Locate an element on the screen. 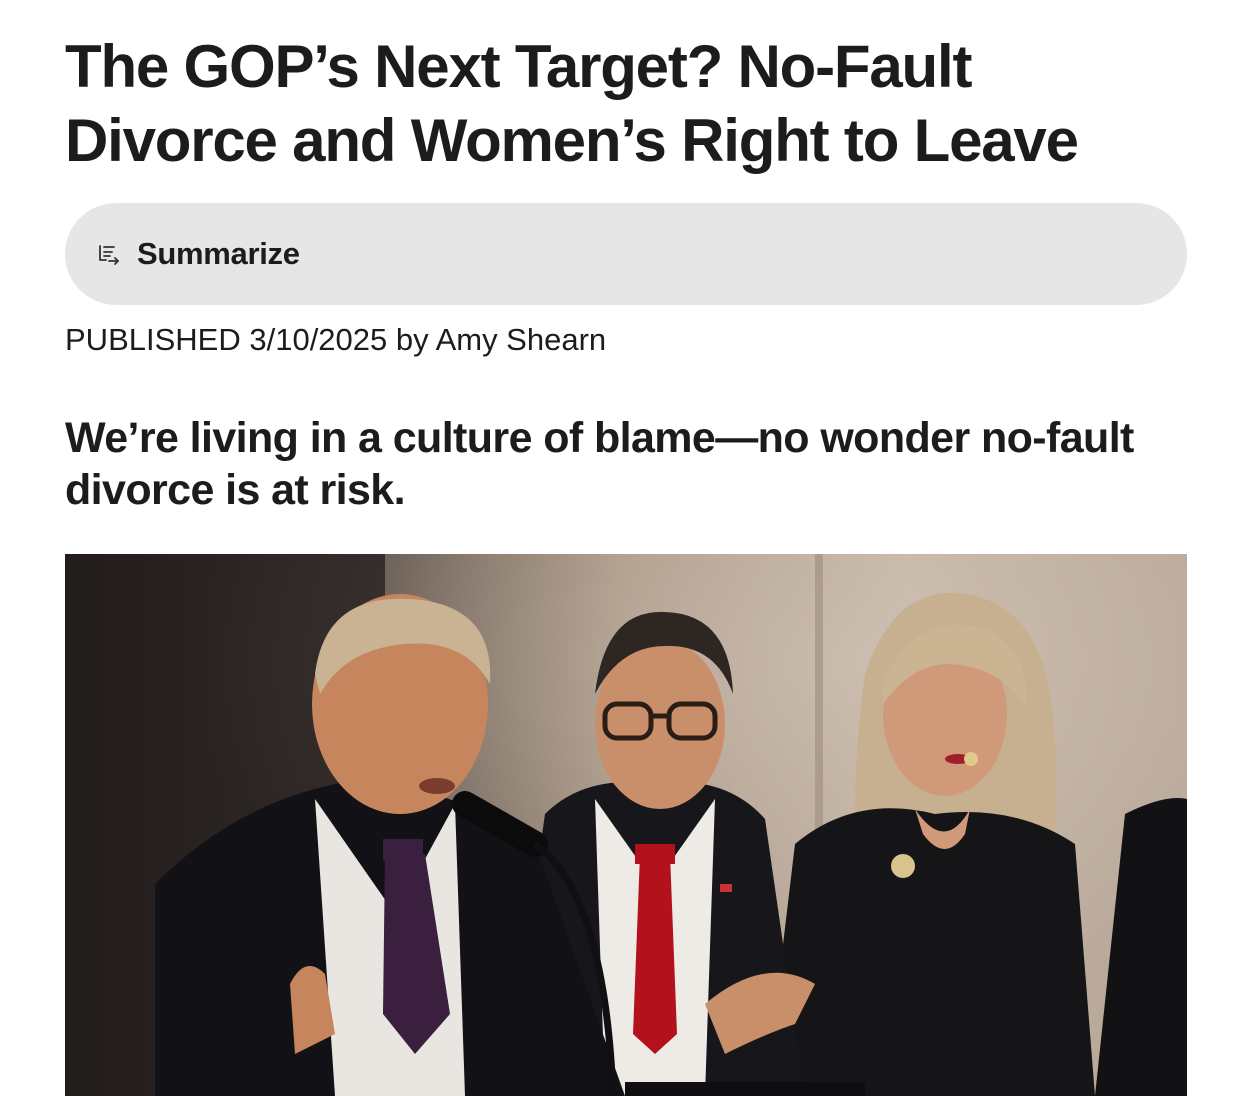 This screenshot has width=1246, height=1096. summarize-icon is located at coordinates (109, 255).